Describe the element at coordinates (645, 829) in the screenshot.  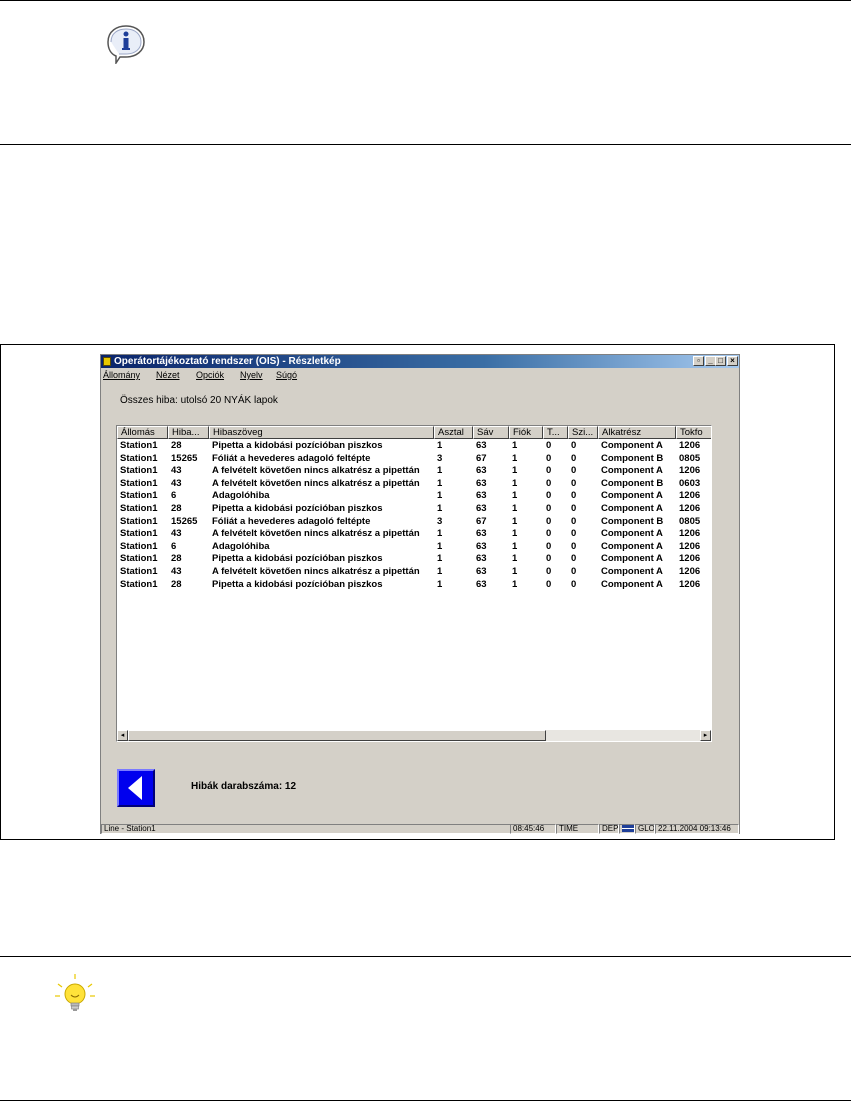
I see `status-mode: GLO` at that location.